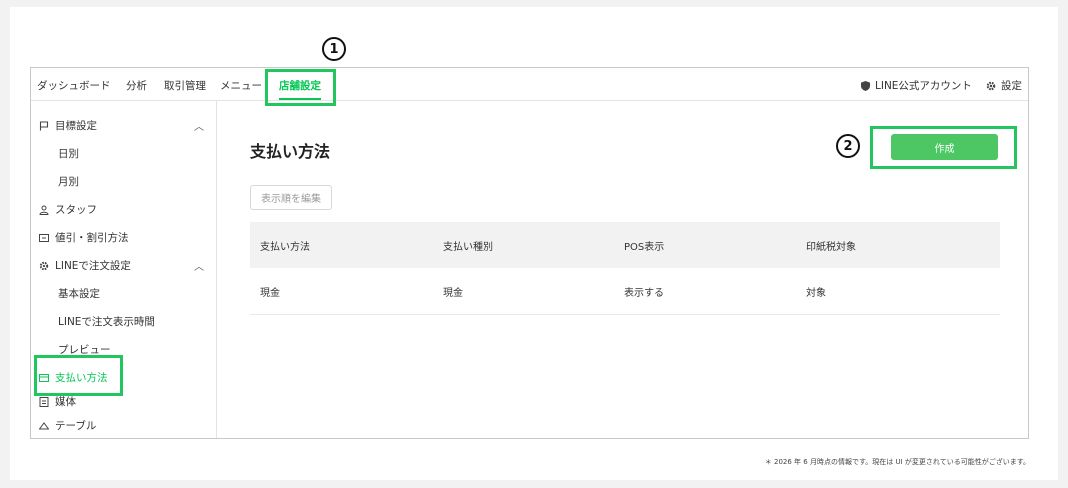 This screenshot has height=488, width=1068. Describe the element at coordinates (300, 87) in the screenshot. I see `highlight-store-settings` at that location.